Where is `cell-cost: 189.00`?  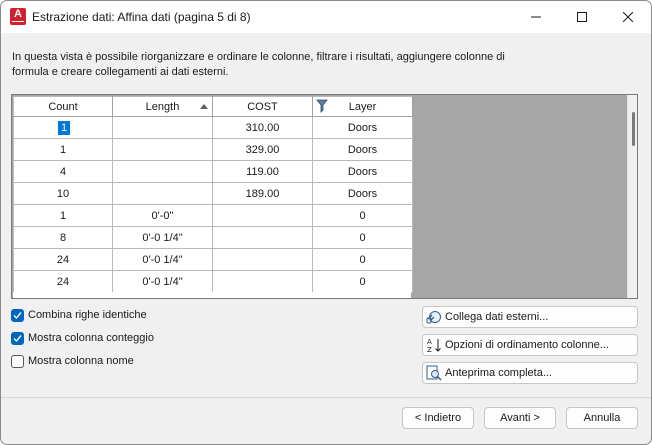
cell-cost: 189.00 is located at coordinates (262, 193).